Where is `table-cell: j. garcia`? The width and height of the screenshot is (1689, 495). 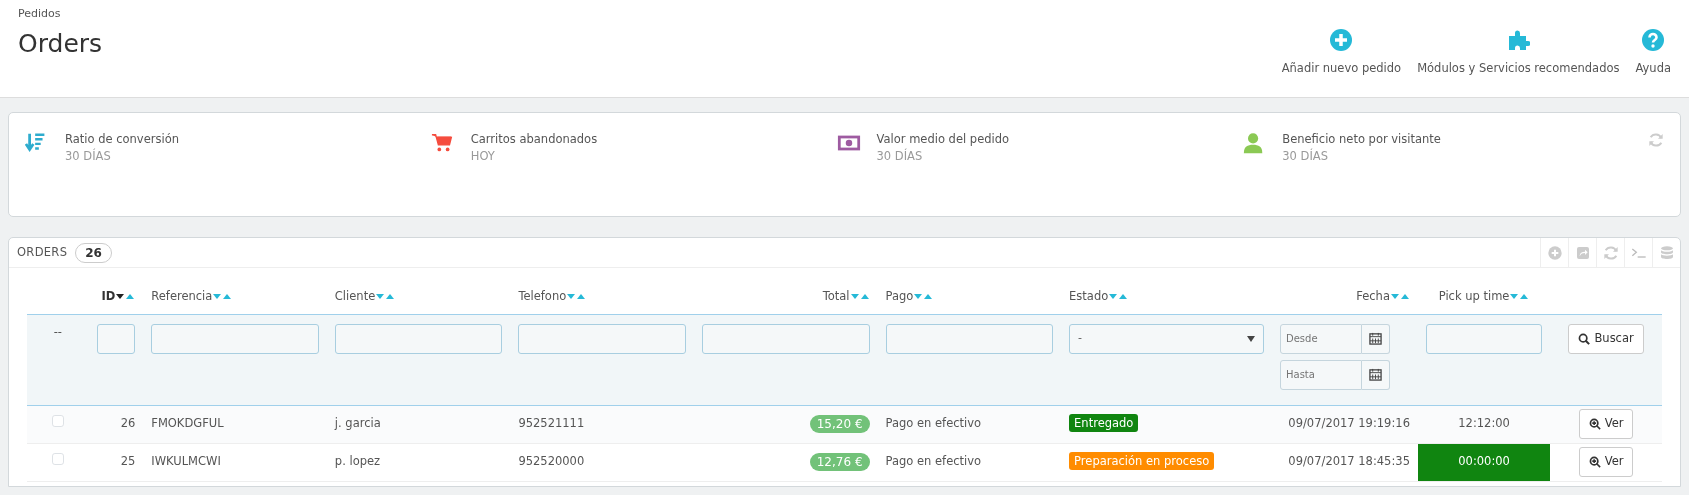
table-cell: j. garcia is located at coordinates (357, 423).